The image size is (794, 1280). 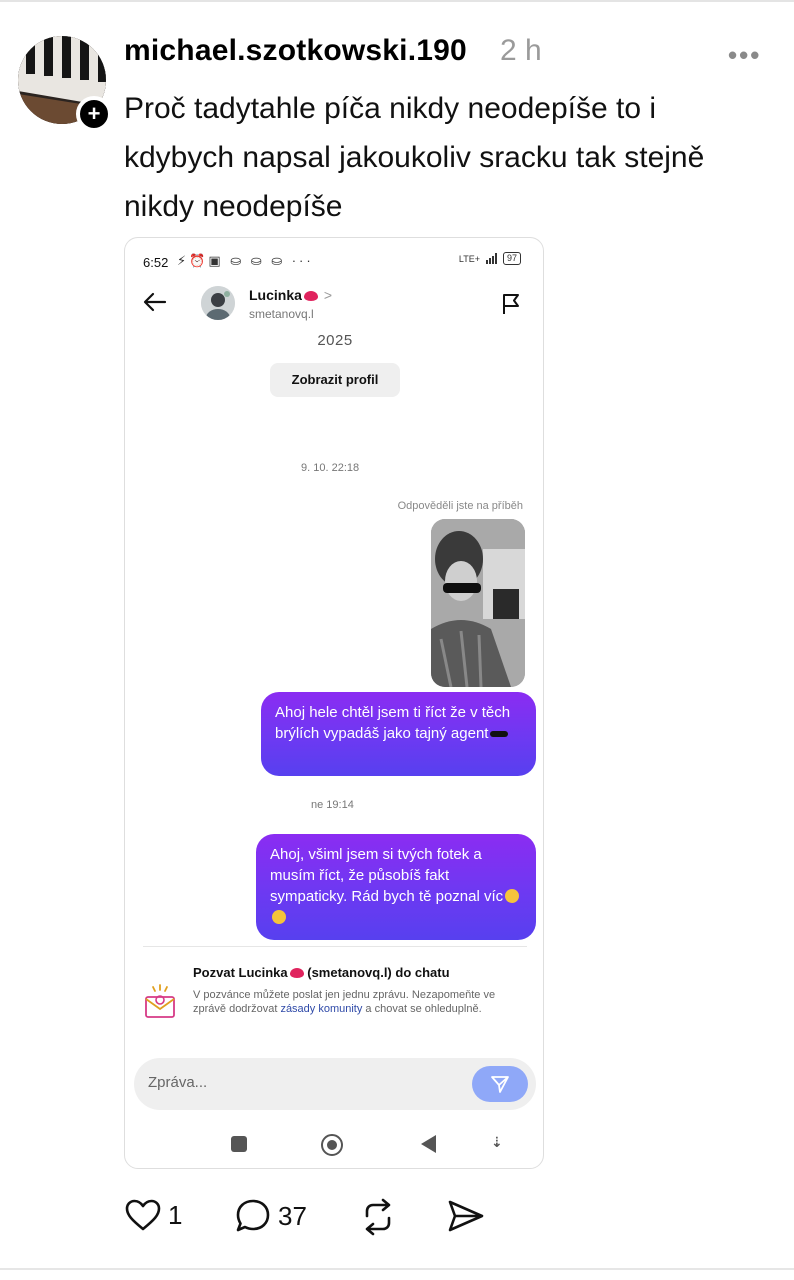 I want to click on share-action, so click(x=466, y=1216).